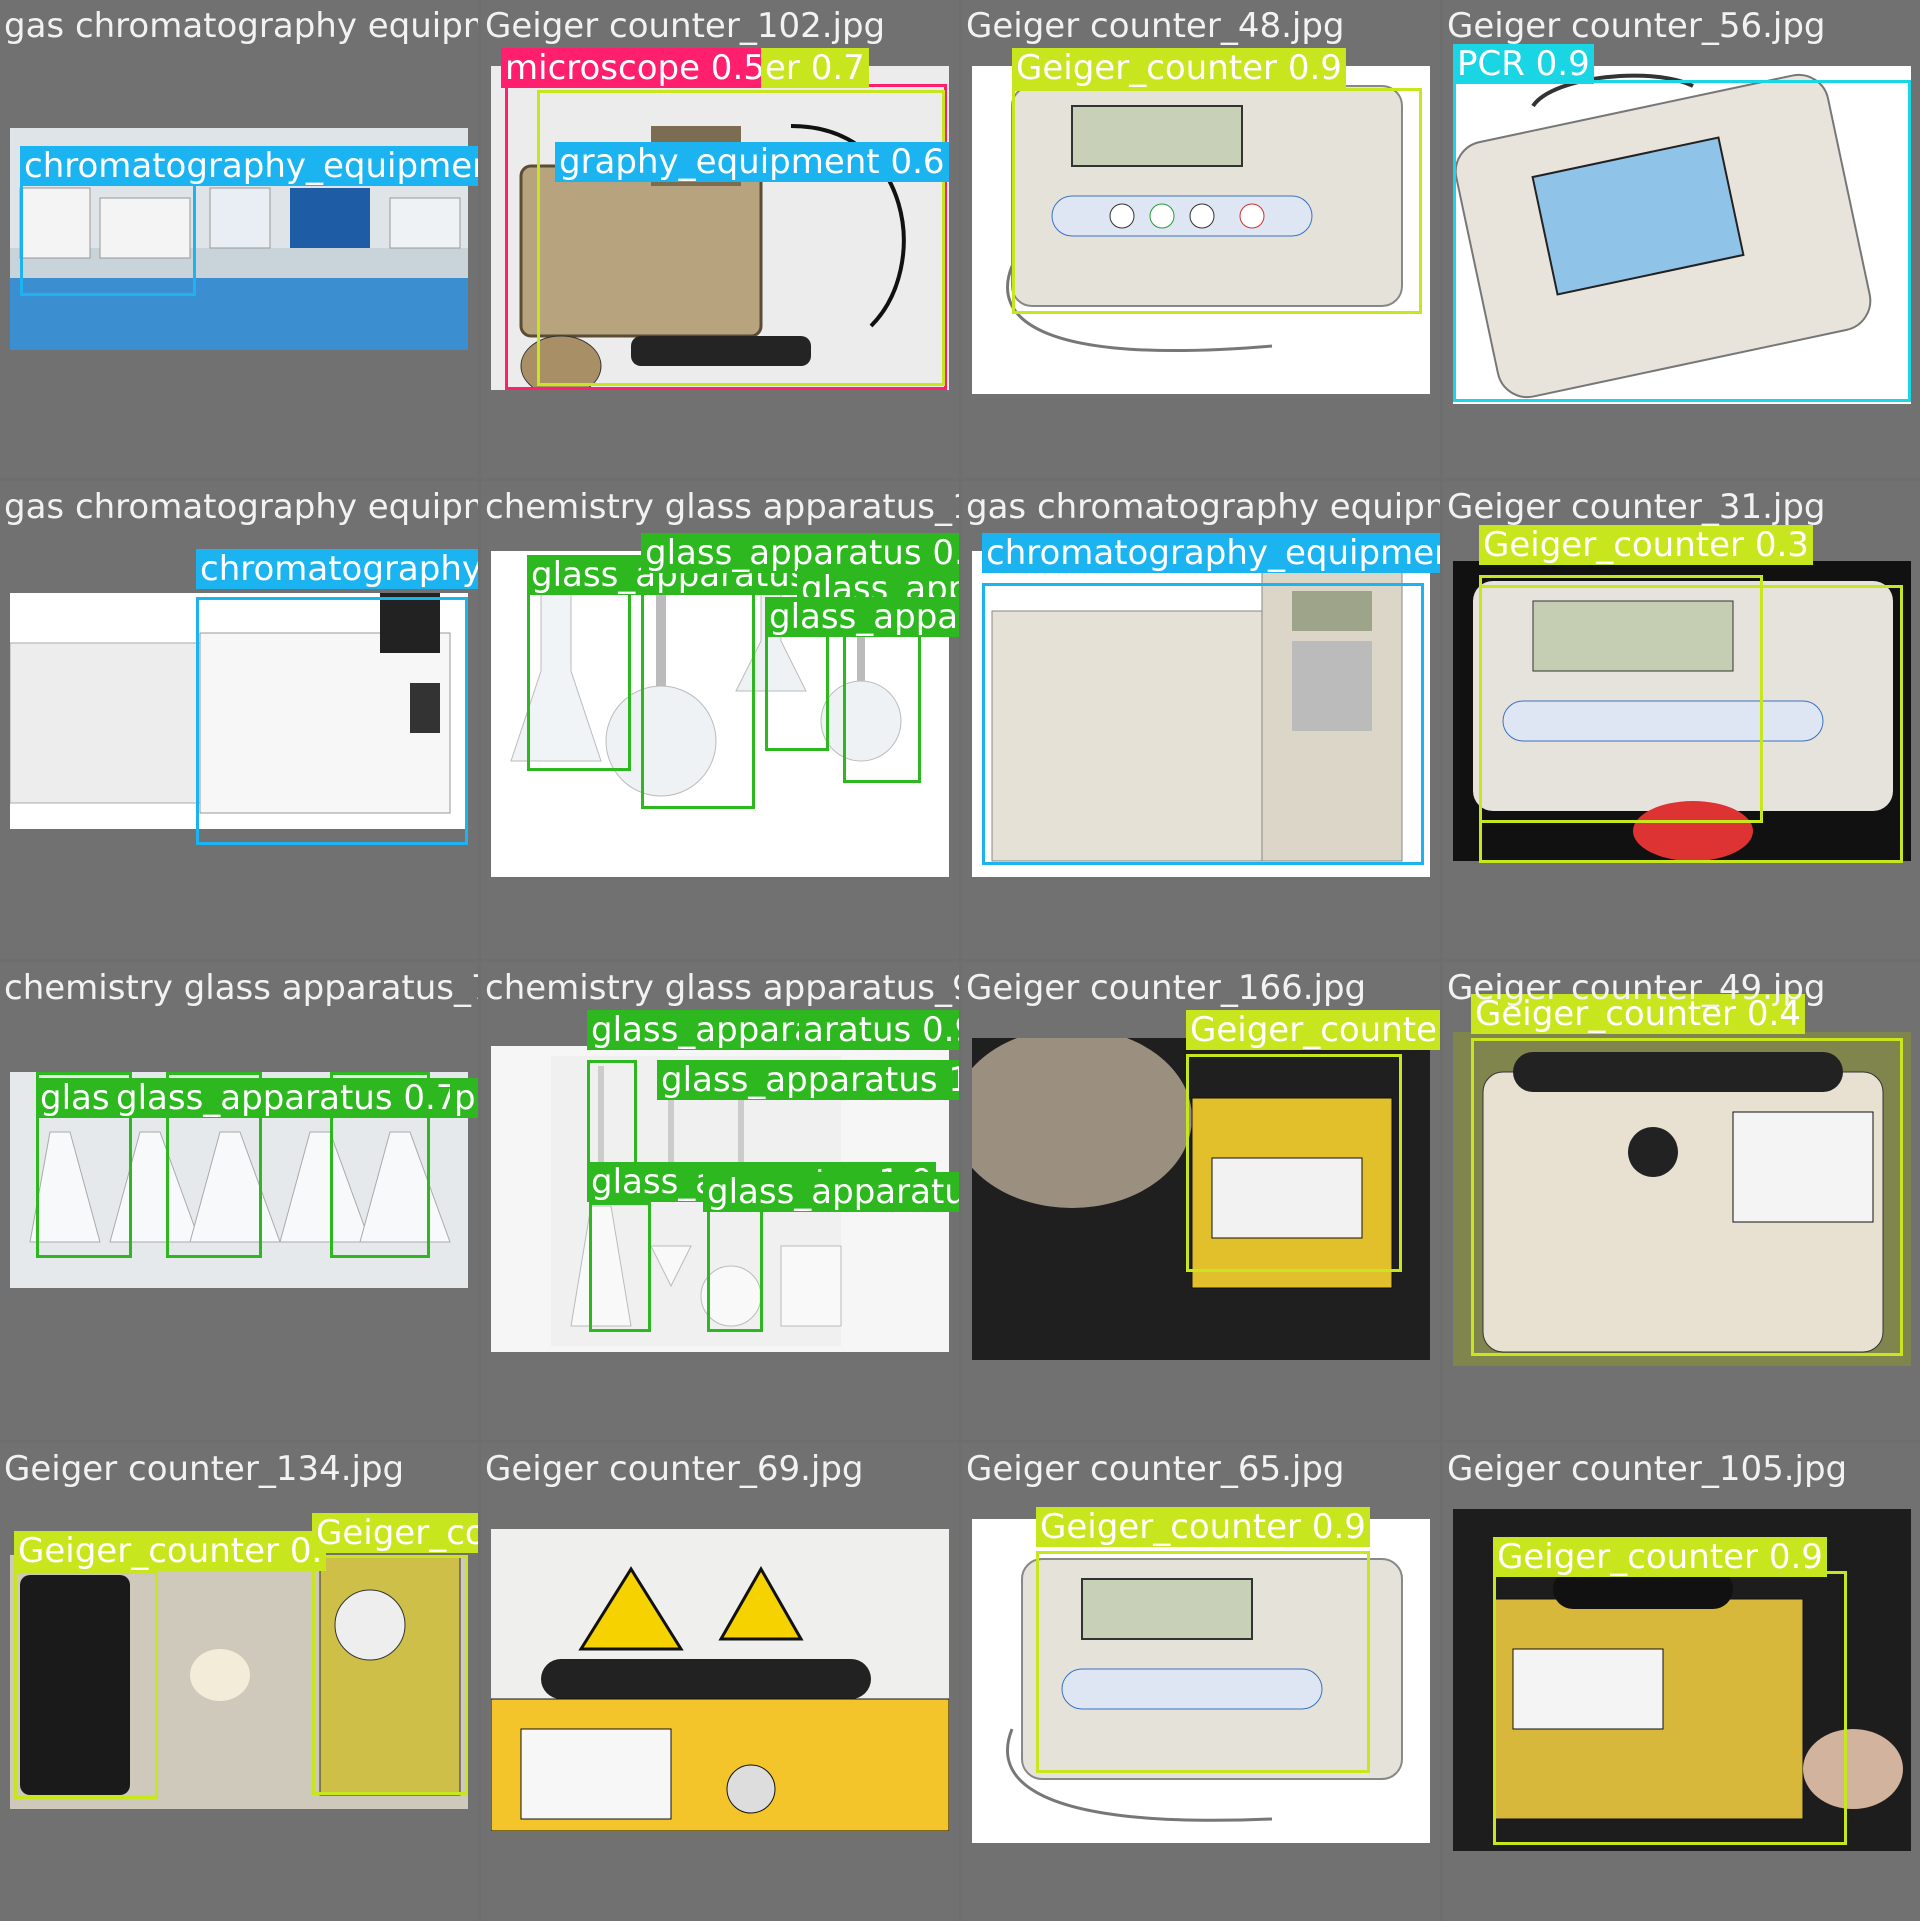  Describe the element at coordinates (395, 1533) in the screenshot. I see `detection-label: Geiger_counter 0.8` at that location.